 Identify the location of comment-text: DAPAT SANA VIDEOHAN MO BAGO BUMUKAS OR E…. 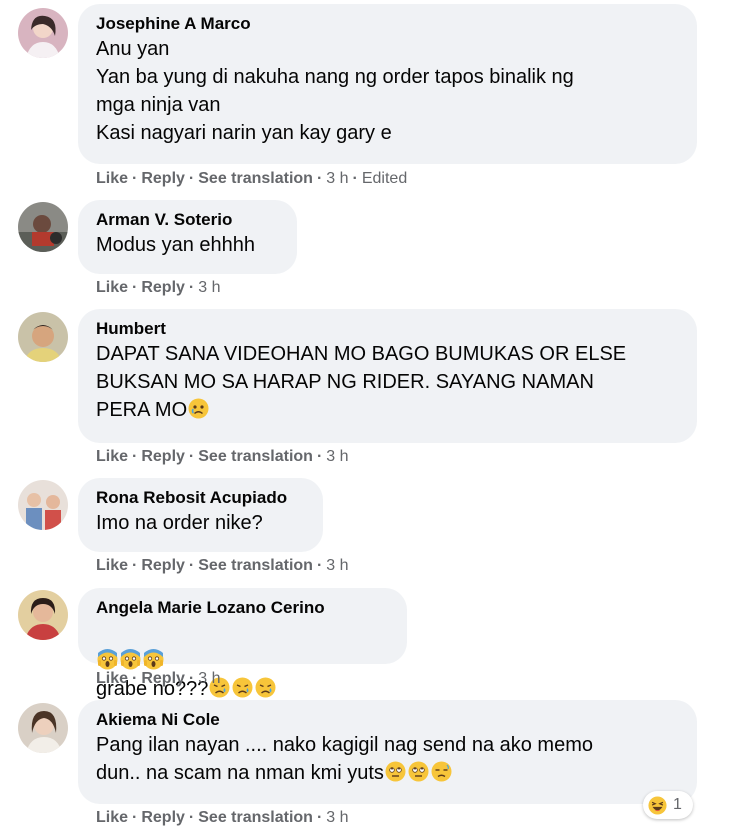
(361, 382).